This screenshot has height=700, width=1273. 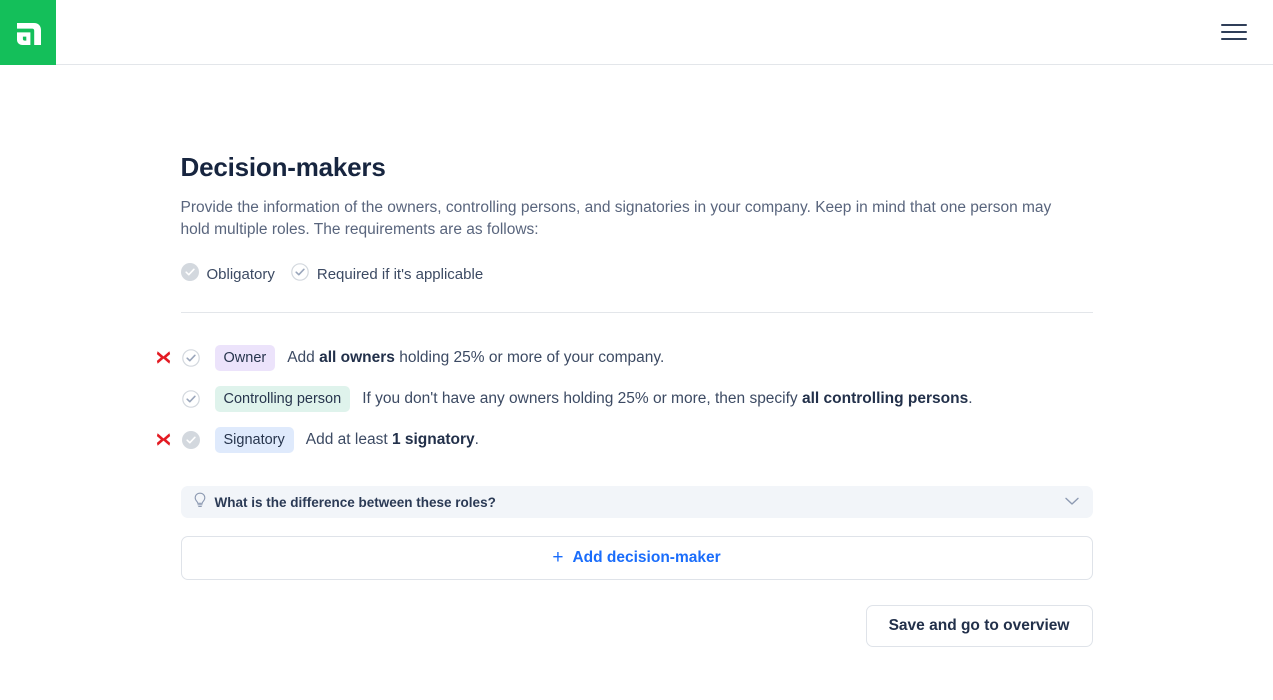 I want to click on save-and-go-to-overview-button: Save and go to overview, so click(x=979, y=626).